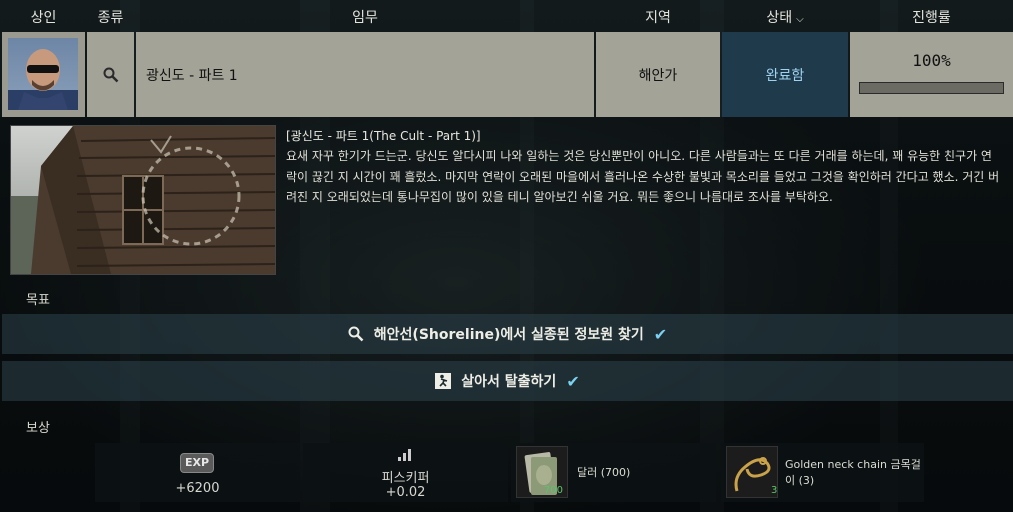 The width and height of the screenshot is (1013, 512). I want to click on objective-item: 해안선(Shoreline)에서 실종된 정보원 찾기 ✔, so click(507, 334).